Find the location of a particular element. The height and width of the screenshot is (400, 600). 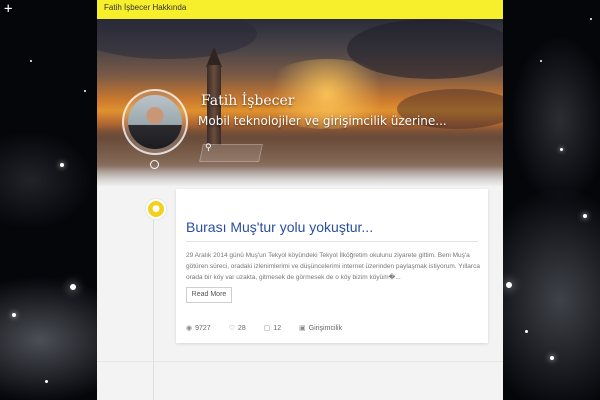

likes-count: 28 is located at coordinates (241, 328).